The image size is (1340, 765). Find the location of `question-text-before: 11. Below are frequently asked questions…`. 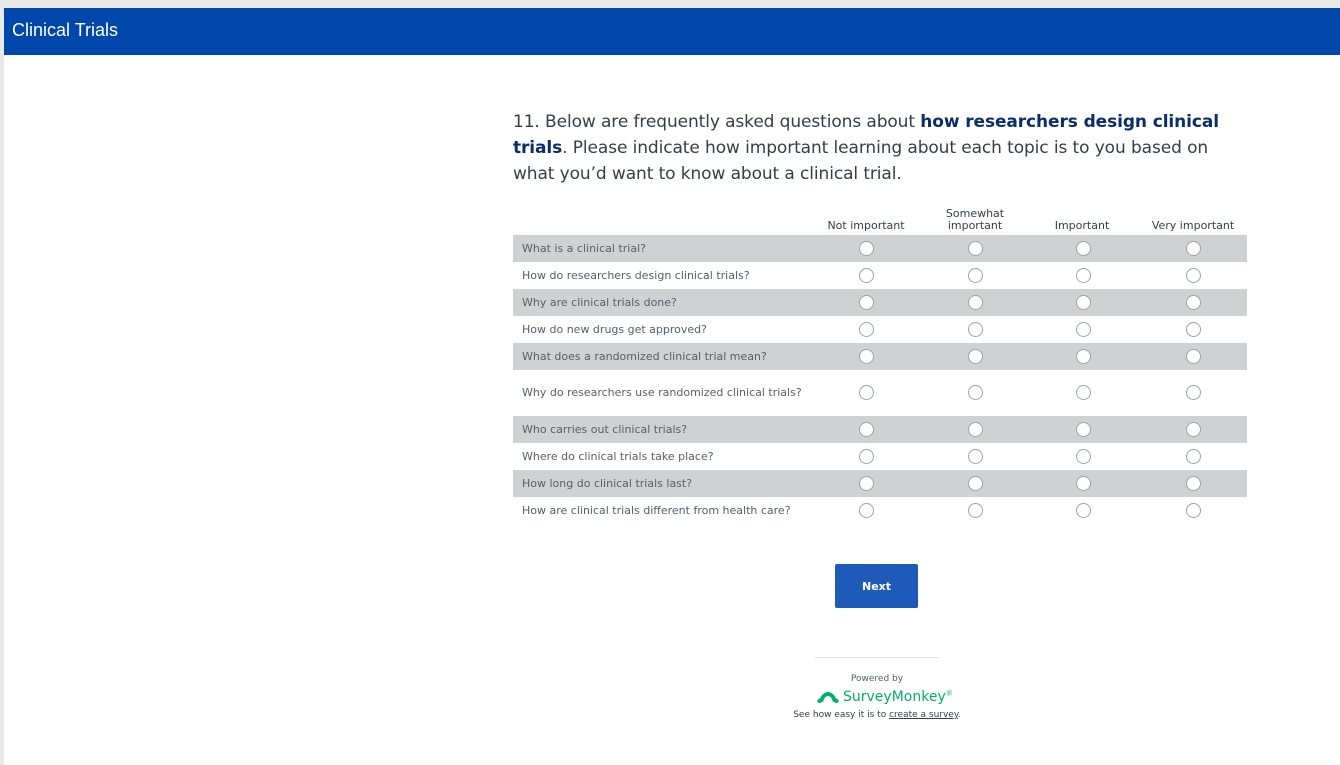

question-text-before: 11. Below are frequently asked questions… is located at coordinates (717, 122).